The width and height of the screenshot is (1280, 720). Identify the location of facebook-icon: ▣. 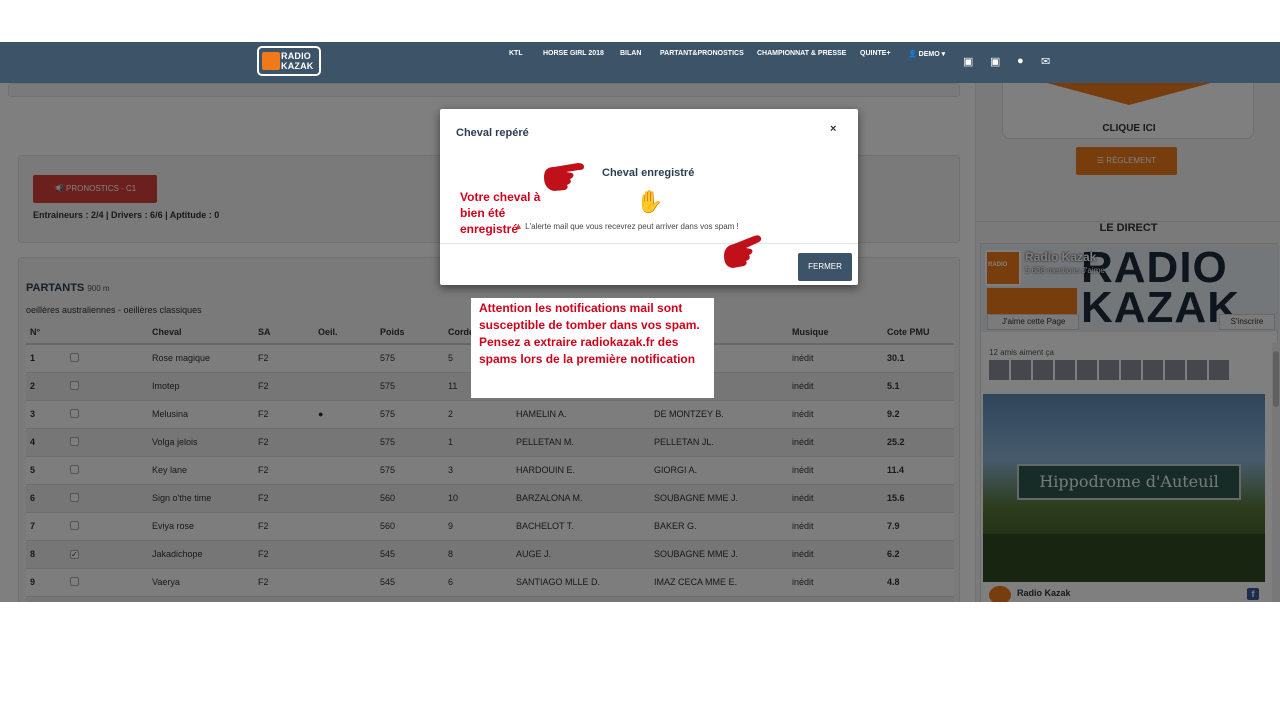
(995, 61).